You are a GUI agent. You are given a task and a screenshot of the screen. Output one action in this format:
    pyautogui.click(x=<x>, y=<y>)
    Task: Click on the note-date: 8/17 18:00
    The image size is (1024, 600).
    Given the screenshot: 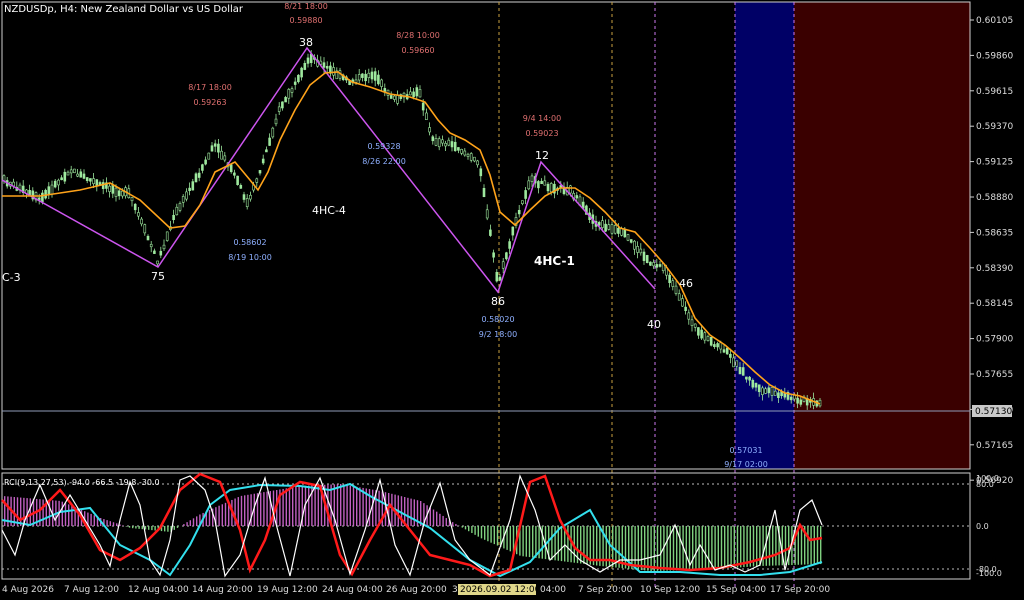 What is the action you would take?
    pyautogui.click(x=210, y=87)
    